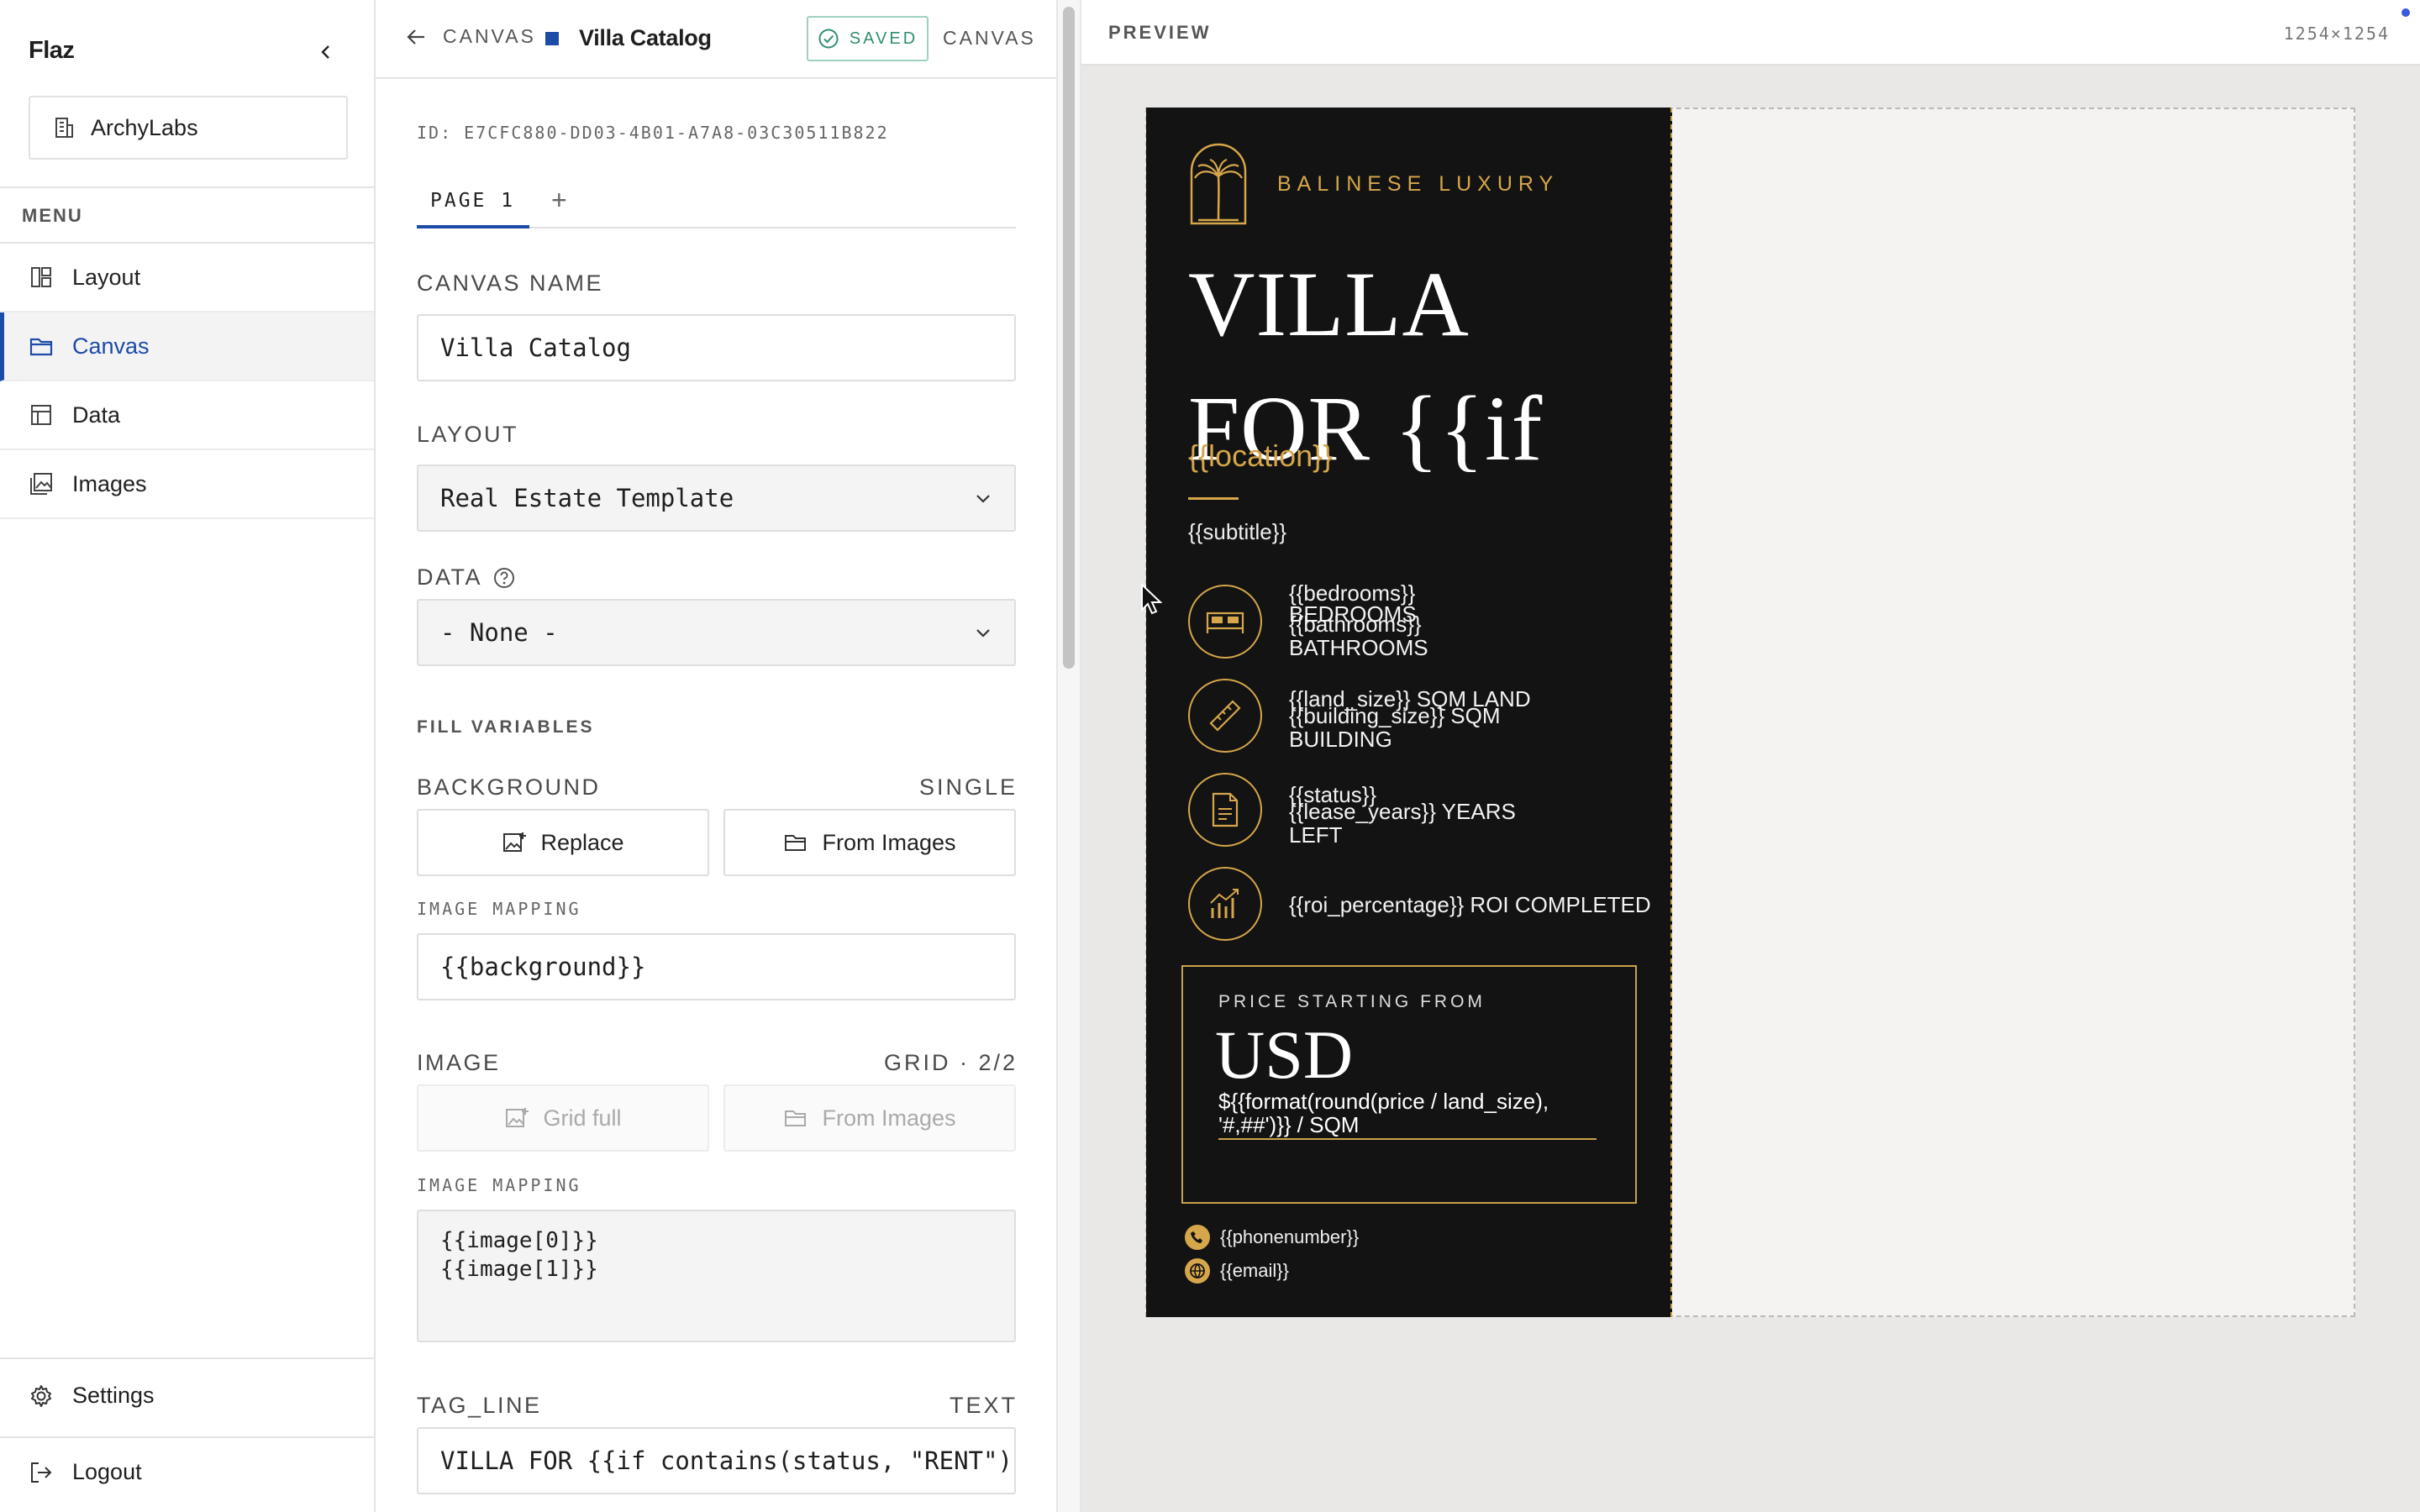 The image size is (2420, 1512). Describe the element at coordinates (990, 38) in the screenshot. I see `header-section-label: CANVAS` at that location.